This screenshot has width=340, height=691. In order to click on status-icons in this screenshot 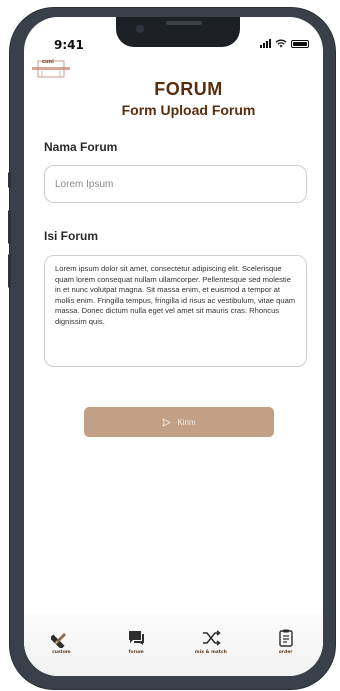, I will do `click(284, 43)`.